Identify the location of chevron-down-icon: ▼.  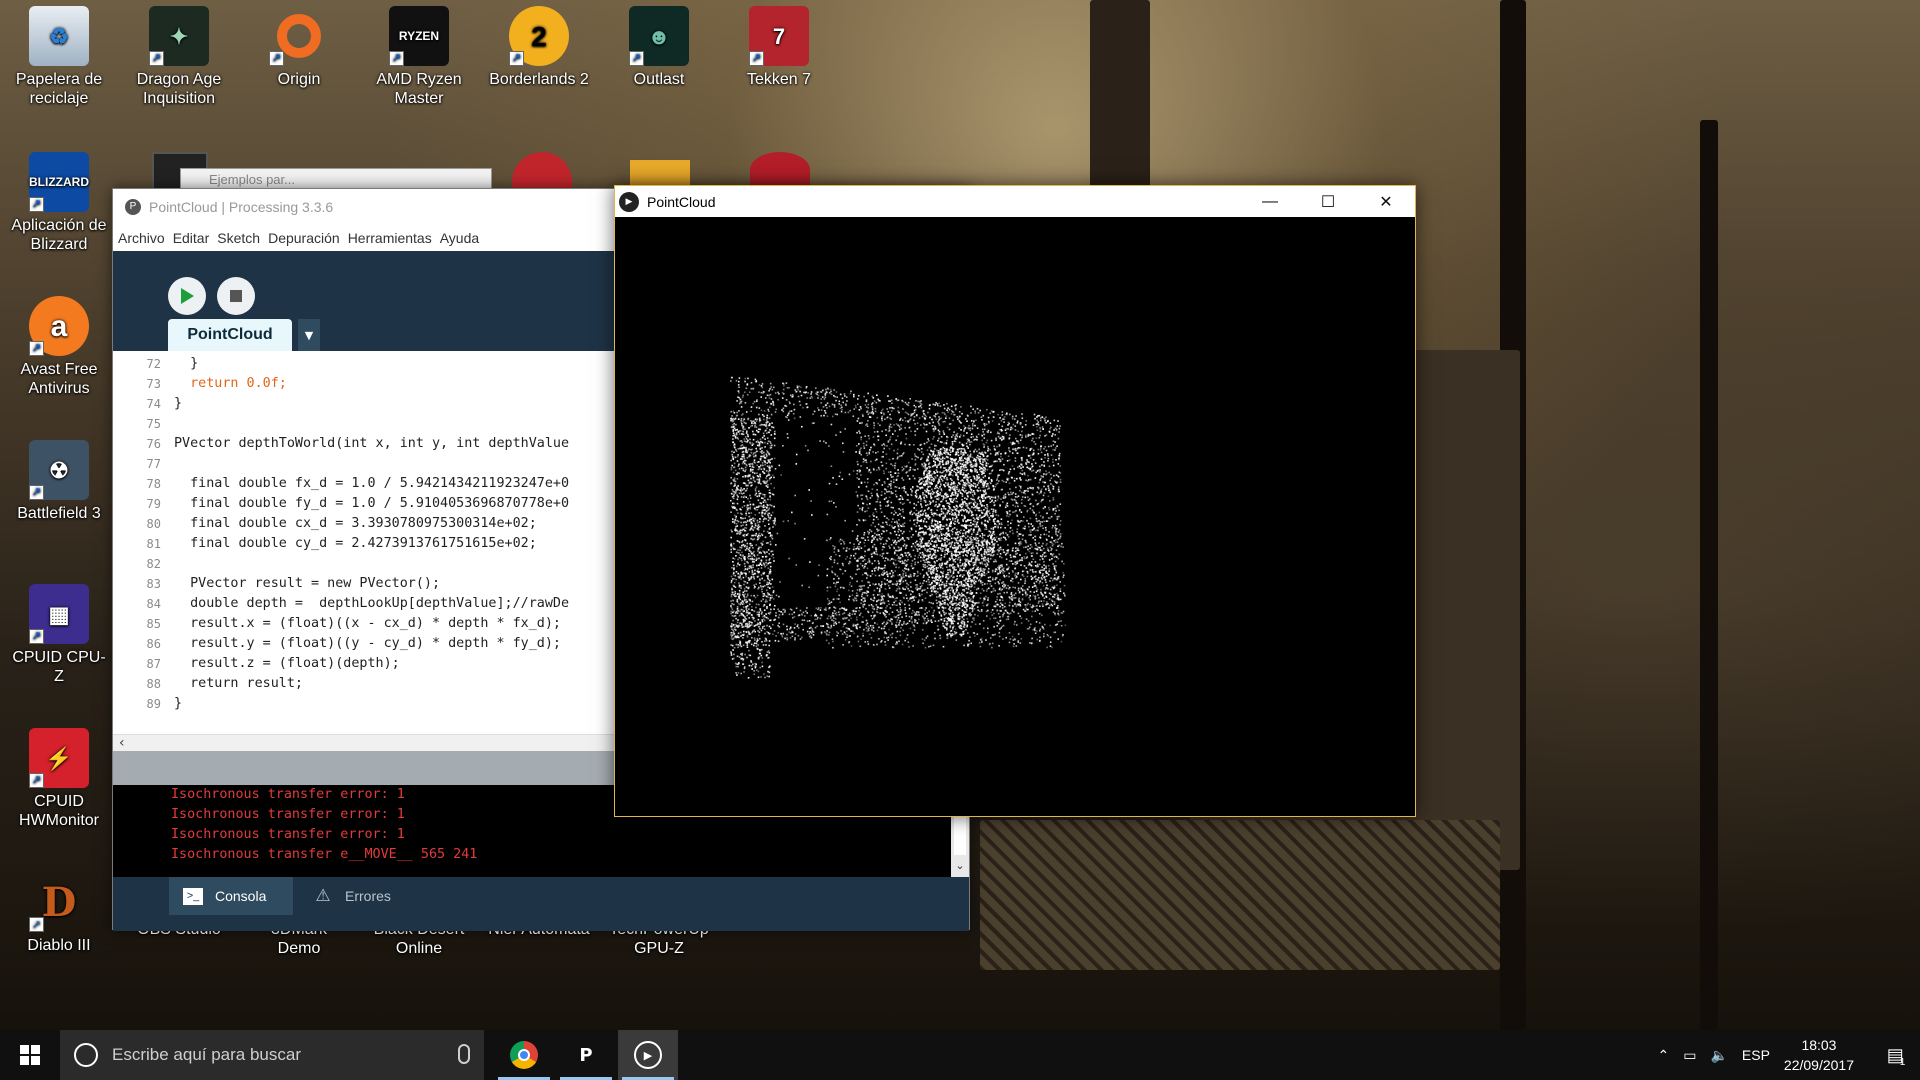
(309, 335).